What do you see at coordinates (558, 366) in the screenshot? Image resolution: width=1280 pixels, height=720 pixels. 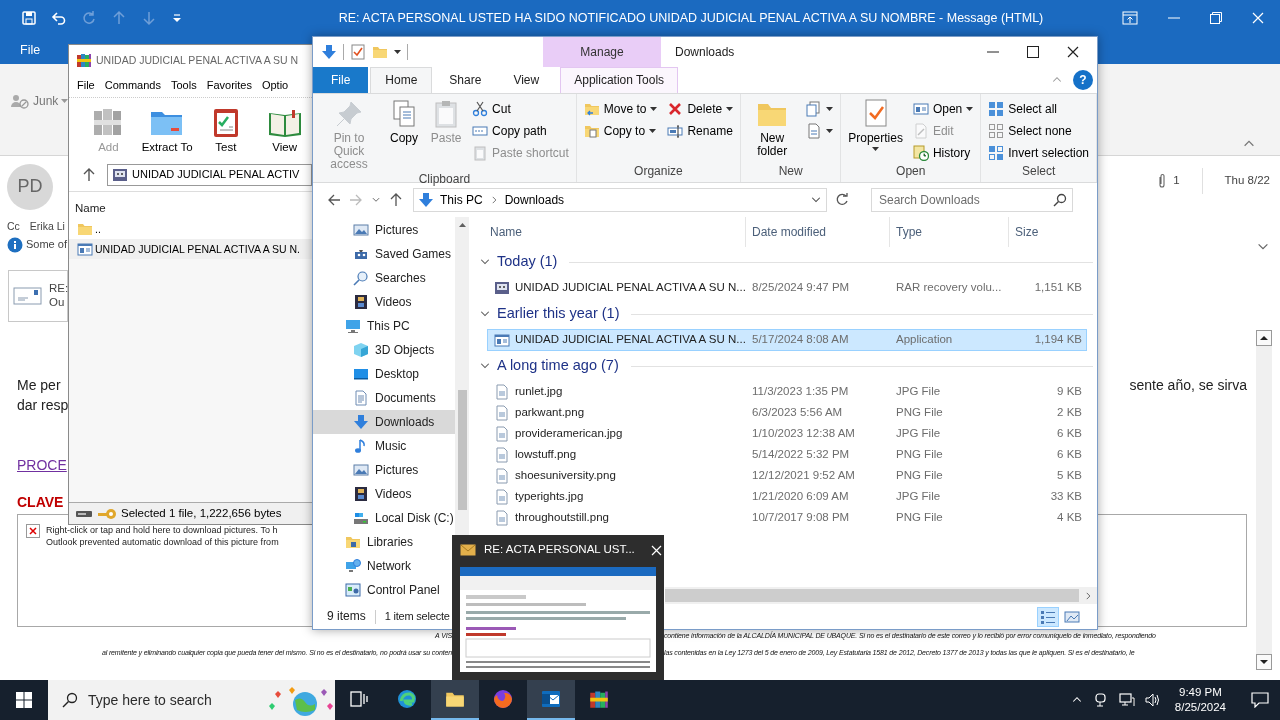 I see `group-header: A long time ago (7)` at bounding box center [558, 366].